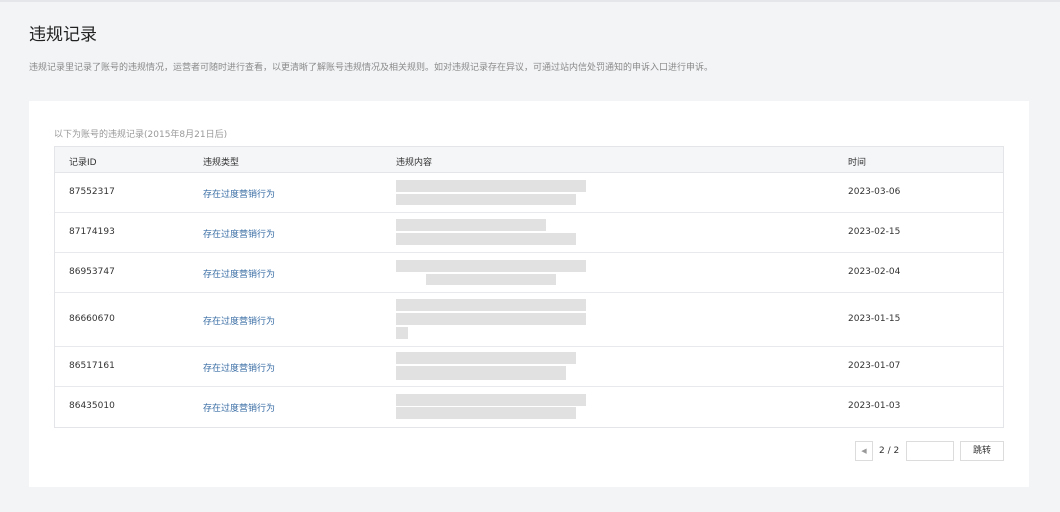  Describe the element at coordinates (92, 366) in the screenshot. I see `record-id: 86517161` at that location.